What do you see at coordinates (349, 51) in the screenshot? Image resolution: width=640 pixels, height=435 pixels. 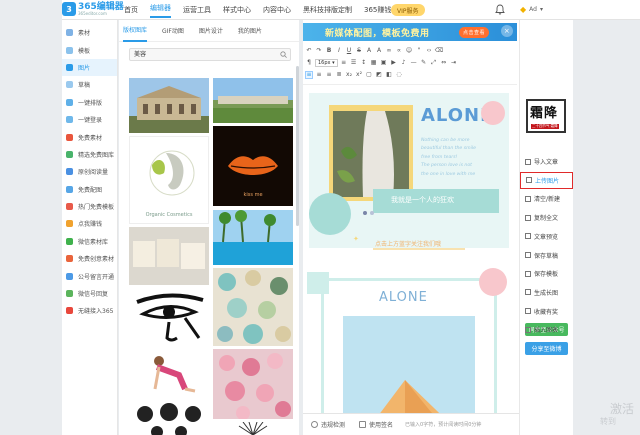 I see `underline-icon: U` at bounding box center [349, 51].